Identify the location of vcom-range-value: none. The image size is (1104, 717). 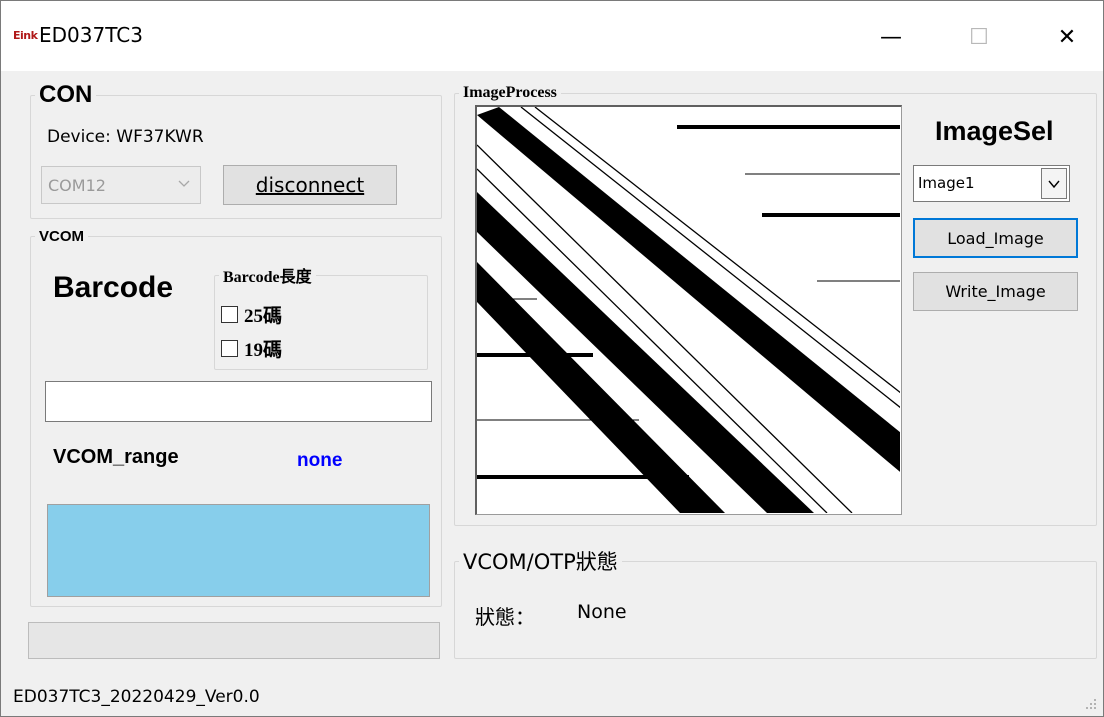
(320, 460).